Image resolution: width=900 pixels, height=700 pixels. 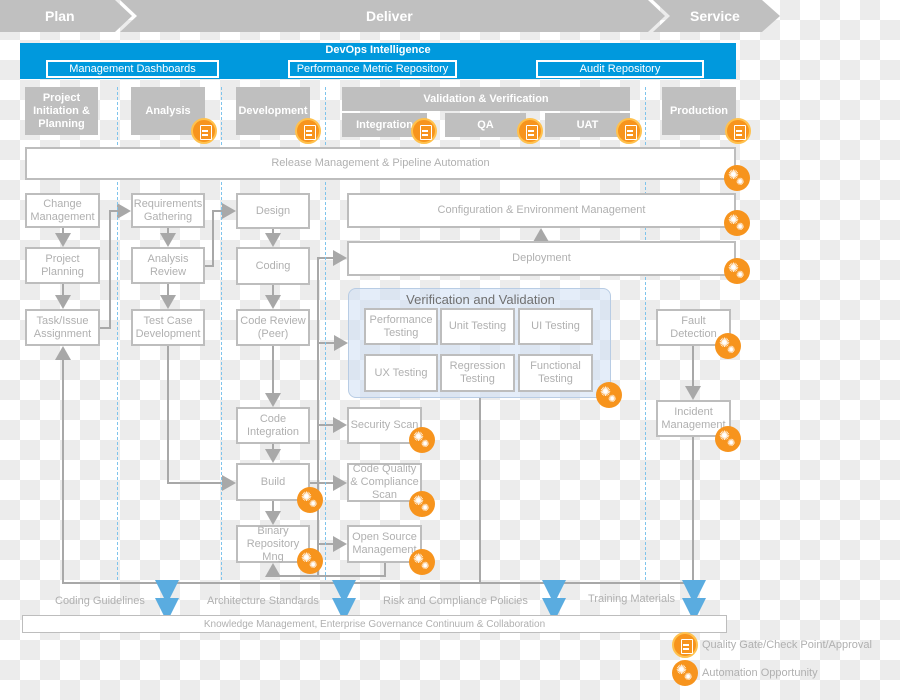 I want to click on risk-compliance-policies: Risk and Compliance Policies, so click(x=455, y=601).